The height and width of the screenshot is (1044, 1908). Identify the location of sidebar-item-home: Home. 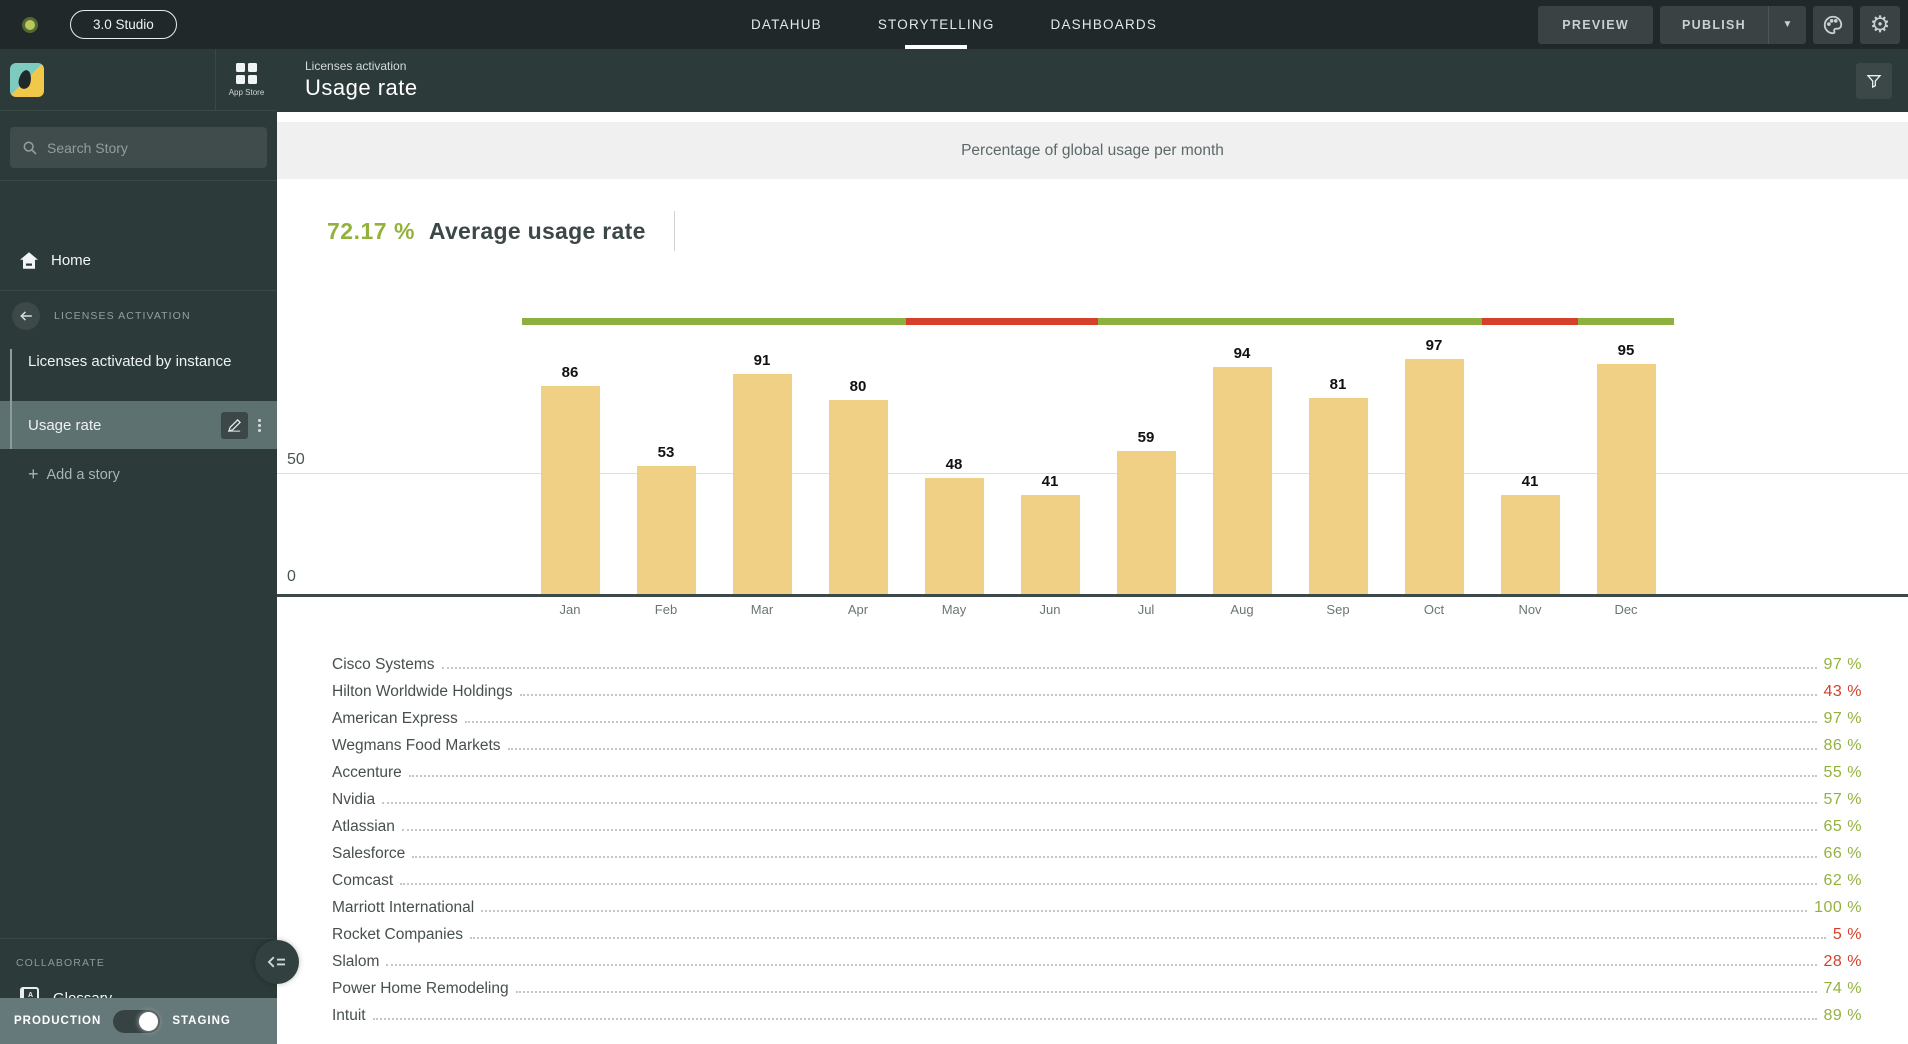
(138, 260).